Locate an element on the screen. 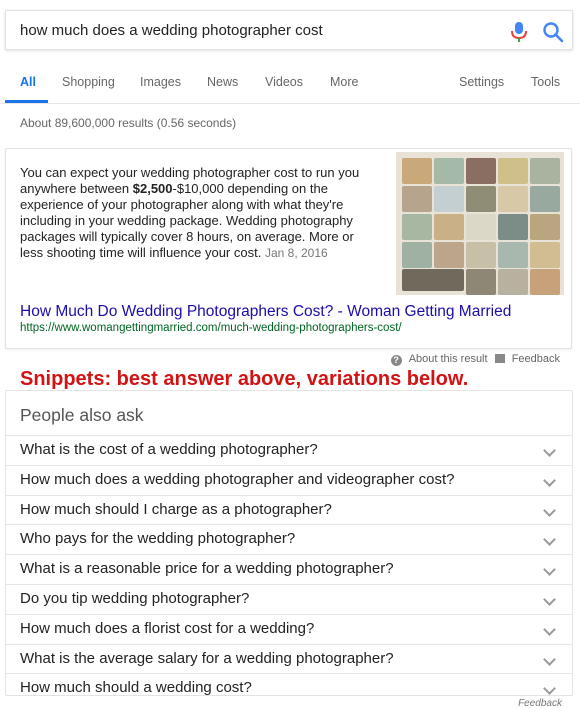  about-row: ? About this result Feedback is located at coordinates (473, 359).